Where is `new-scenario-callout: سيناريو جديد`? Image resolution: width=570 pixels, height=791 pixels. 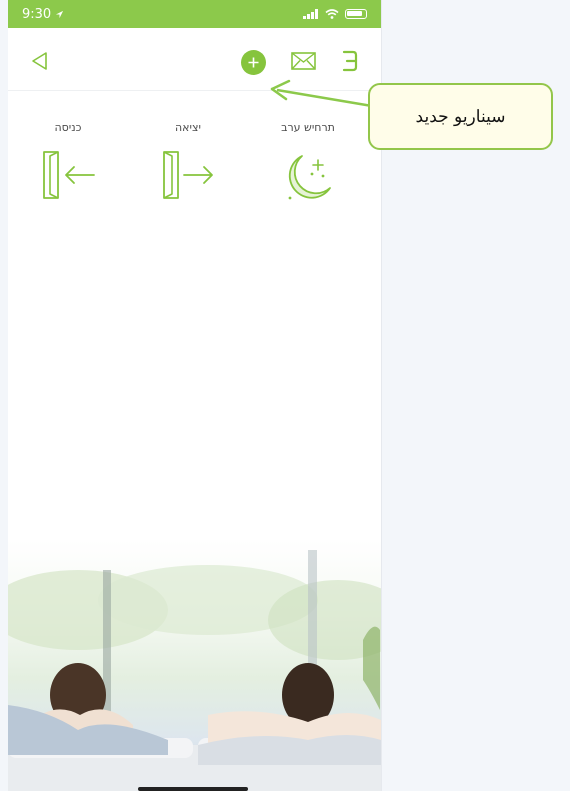
new-scenario-callout: سيناريو جديد is located at coordinates (460, 116).